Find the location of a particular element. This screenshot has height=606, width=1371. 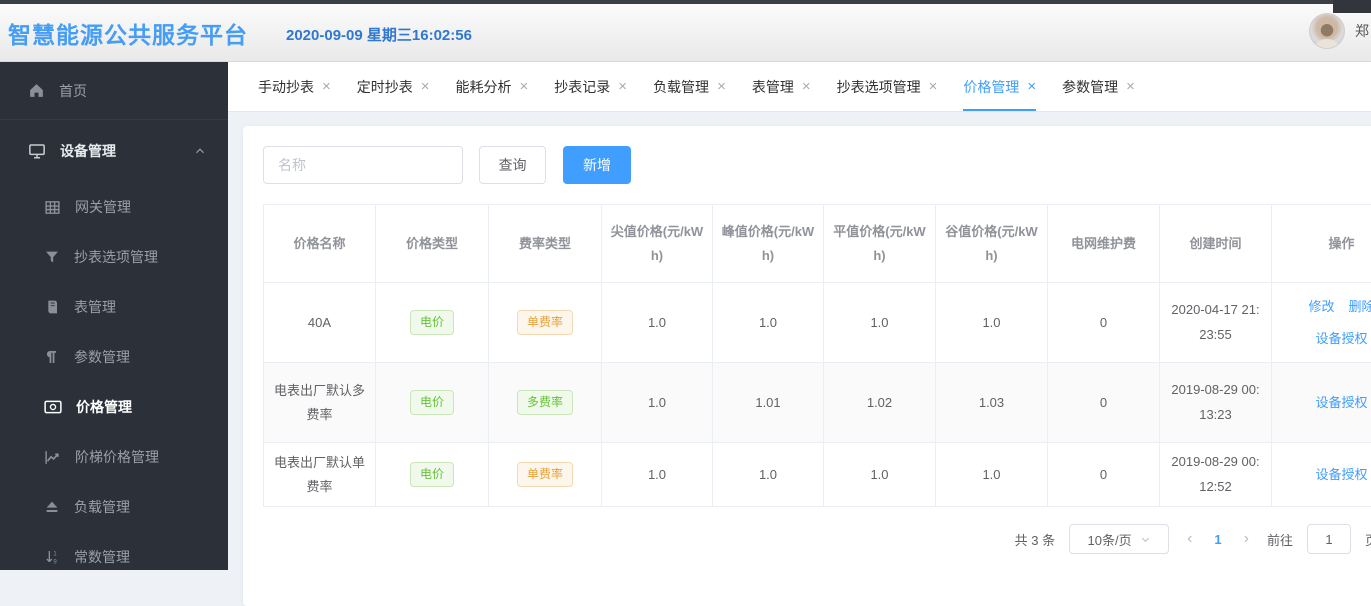

page-size-value: 10条/页 is located at coordinates (1110, 539).